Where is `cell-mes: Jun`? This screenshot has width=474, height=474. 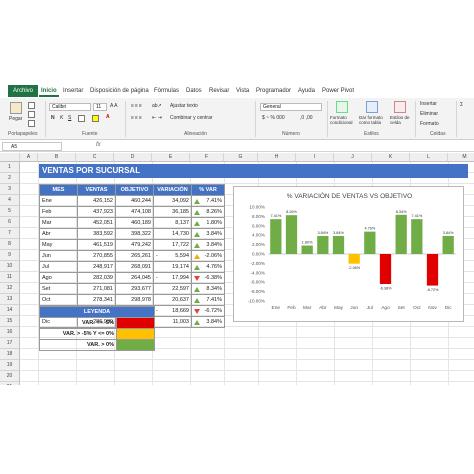
cell-mes: Jun is located at coordinates (58, 256).